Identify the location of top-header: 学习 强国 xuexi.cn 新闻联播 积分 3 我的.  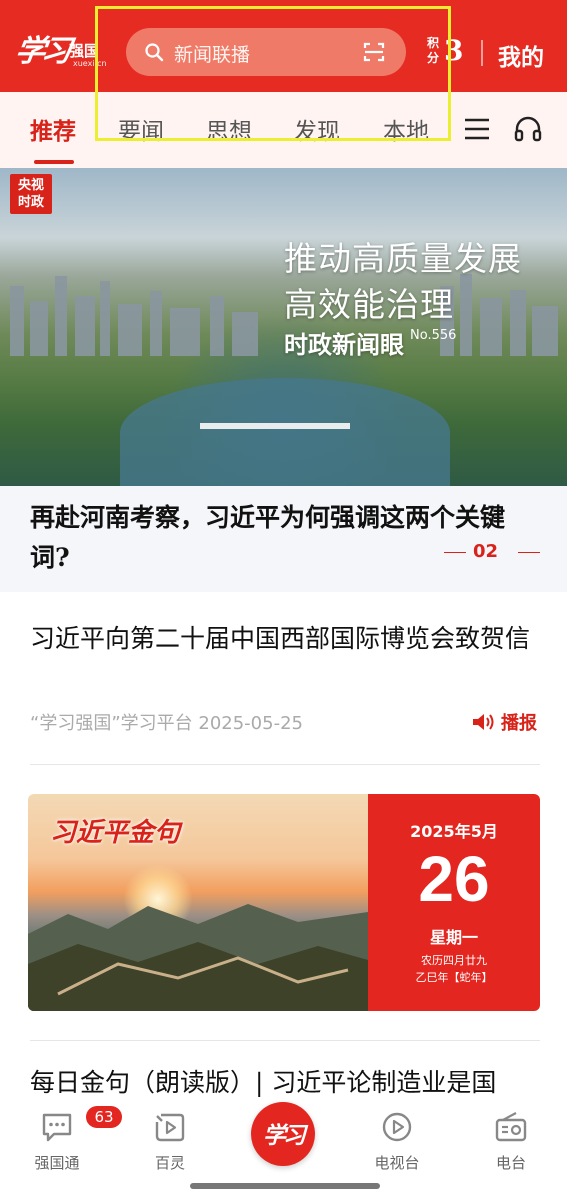
(283, 46).